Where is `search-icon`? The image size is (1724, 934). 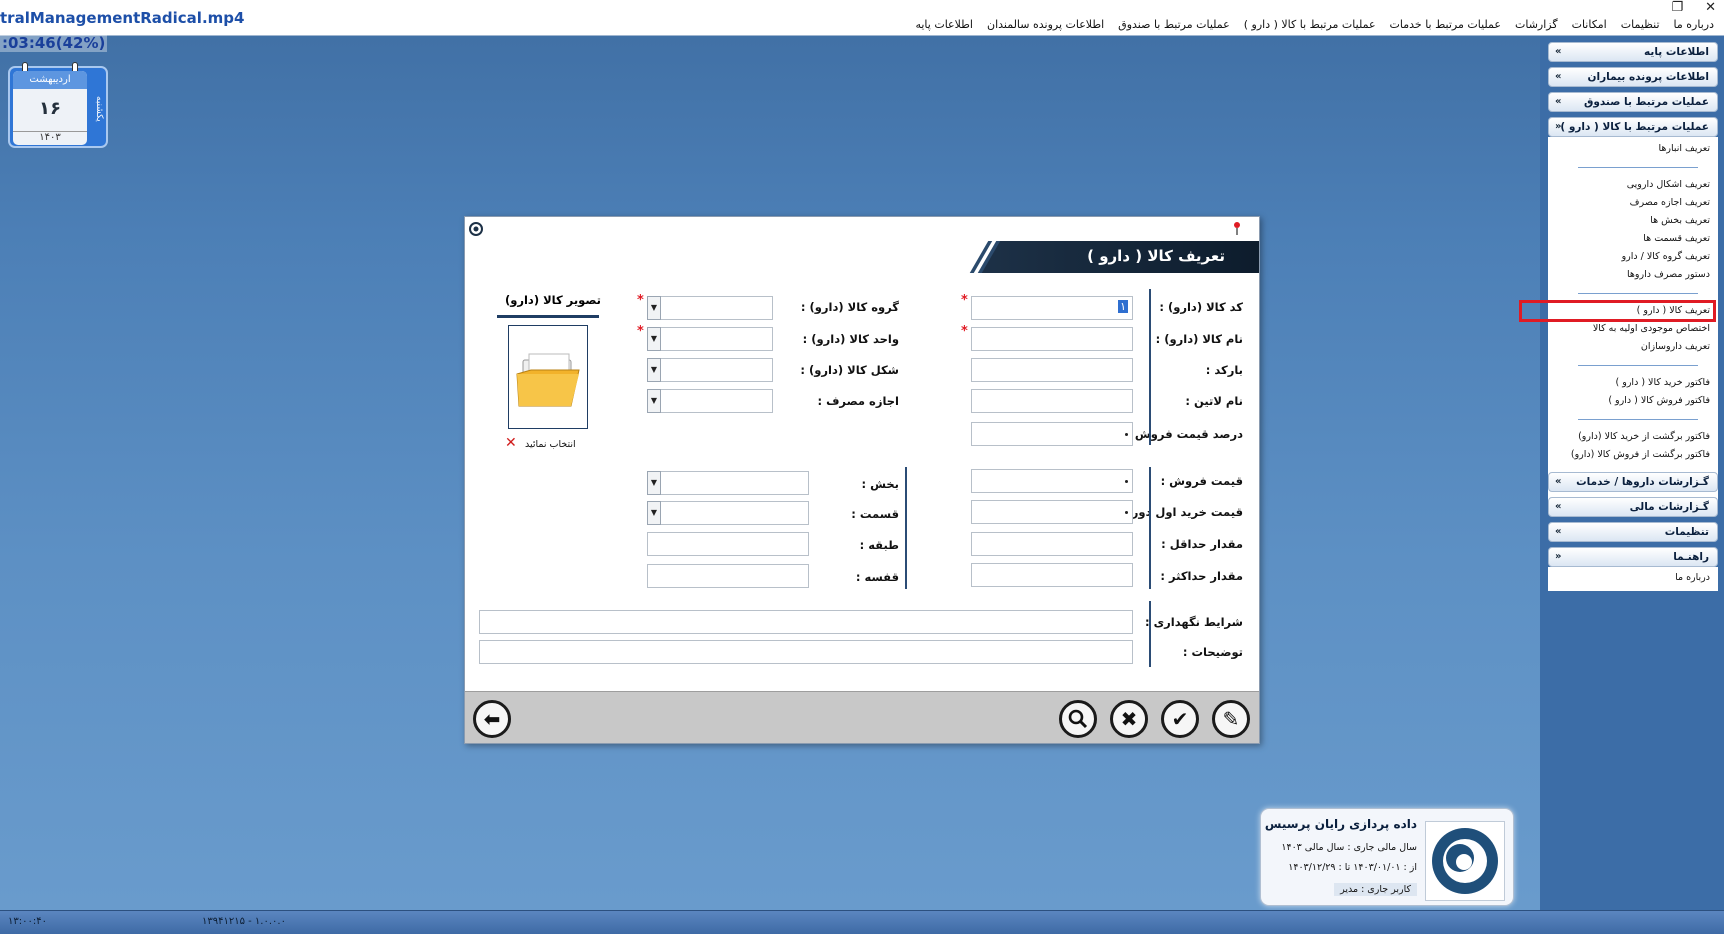
search-icon is located at coordinates (1078, 719).